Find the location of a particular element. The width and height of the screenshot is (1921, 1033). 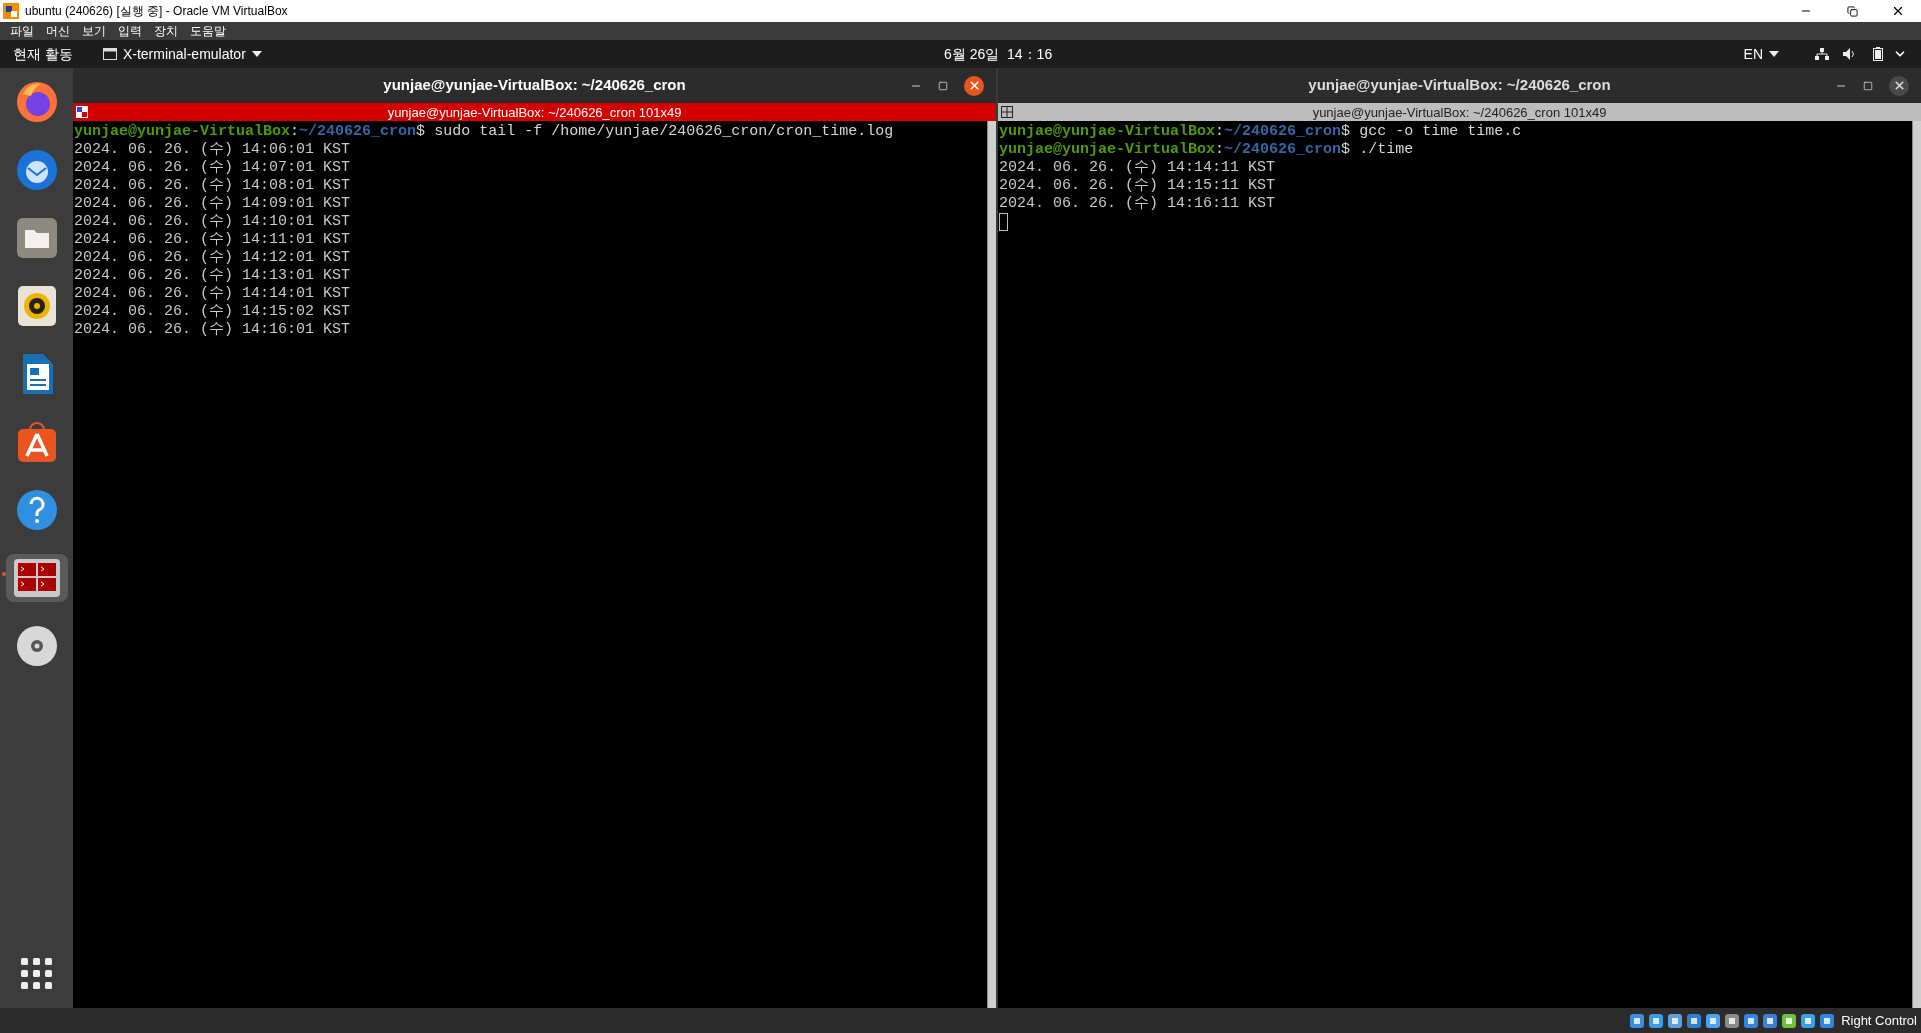

help-icon is located at coordinates (36, 510).